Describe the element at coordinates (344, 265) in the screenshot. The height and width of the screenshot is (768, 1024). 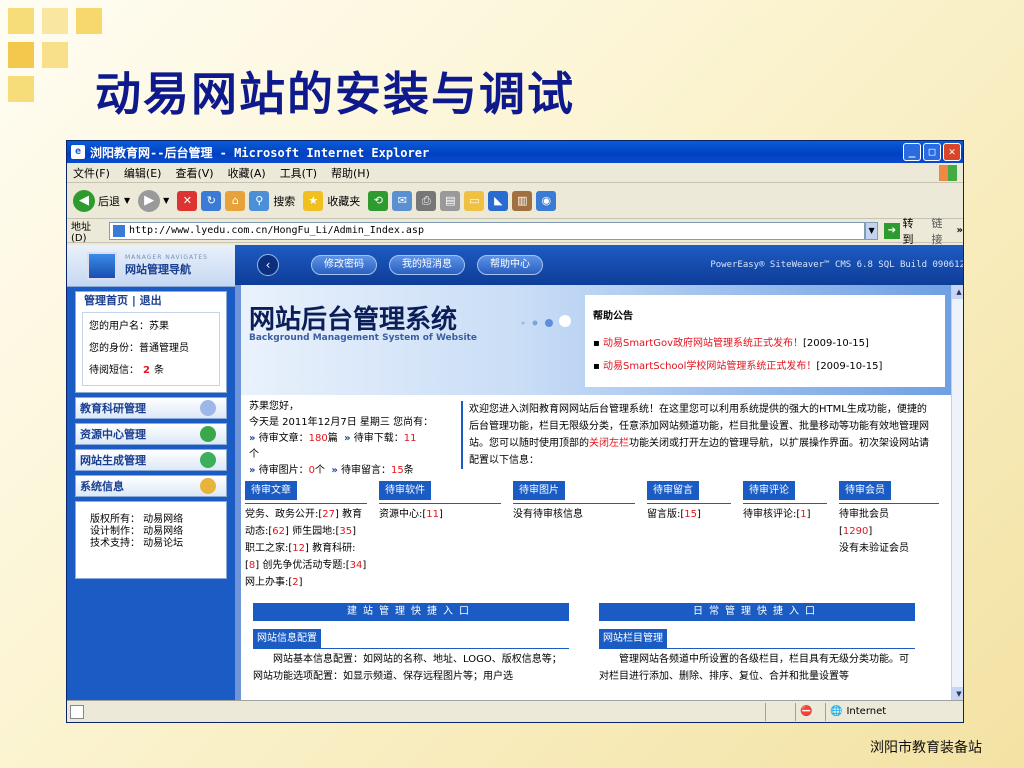
I see `change-password-button: 修改密码` at that location.